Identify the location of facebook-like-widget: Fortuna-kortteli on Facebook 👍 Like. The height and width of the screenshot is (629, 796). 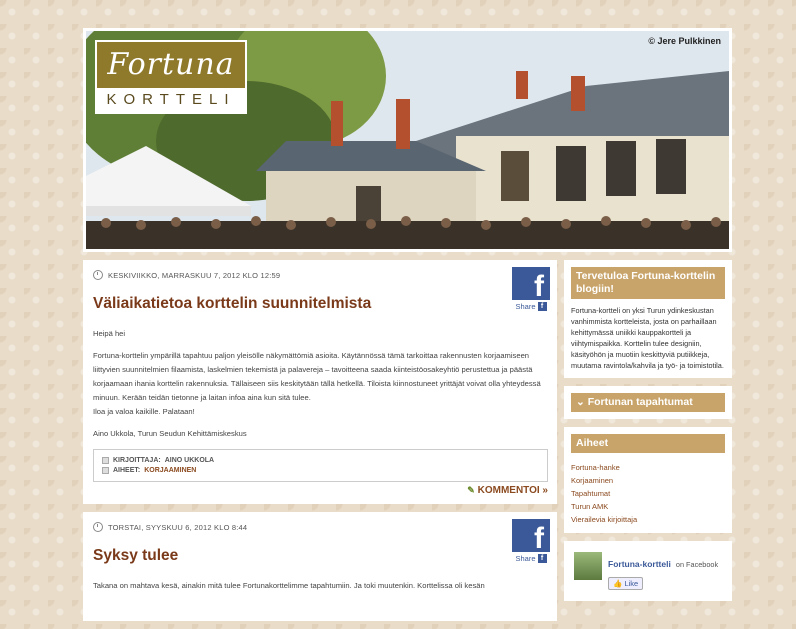
(648, 571).